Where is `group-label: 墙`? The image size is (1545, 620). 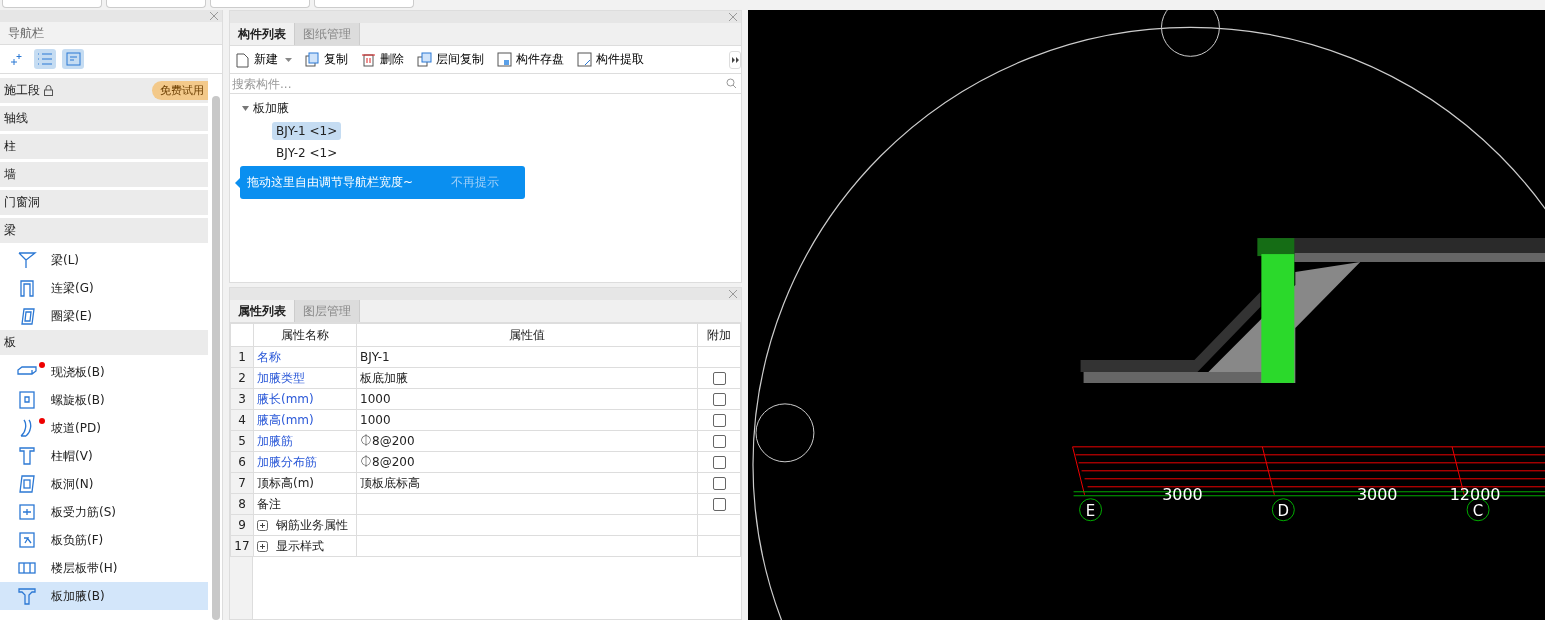
group-label: 墙 is located at coordinates (10, 174).